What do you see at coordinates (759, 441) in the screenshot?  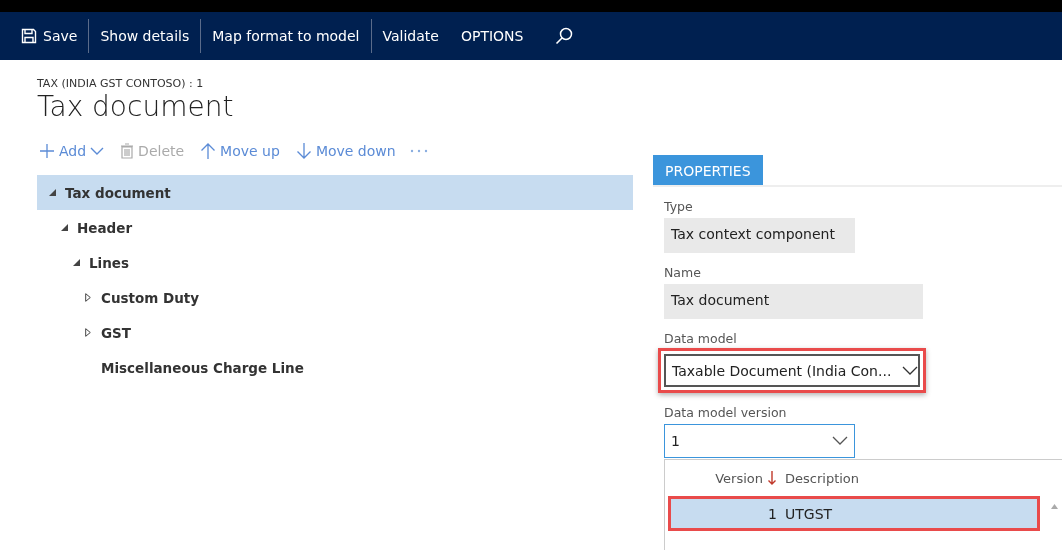 I see `dropdown-field: 1` at bounding box center [759, 441].